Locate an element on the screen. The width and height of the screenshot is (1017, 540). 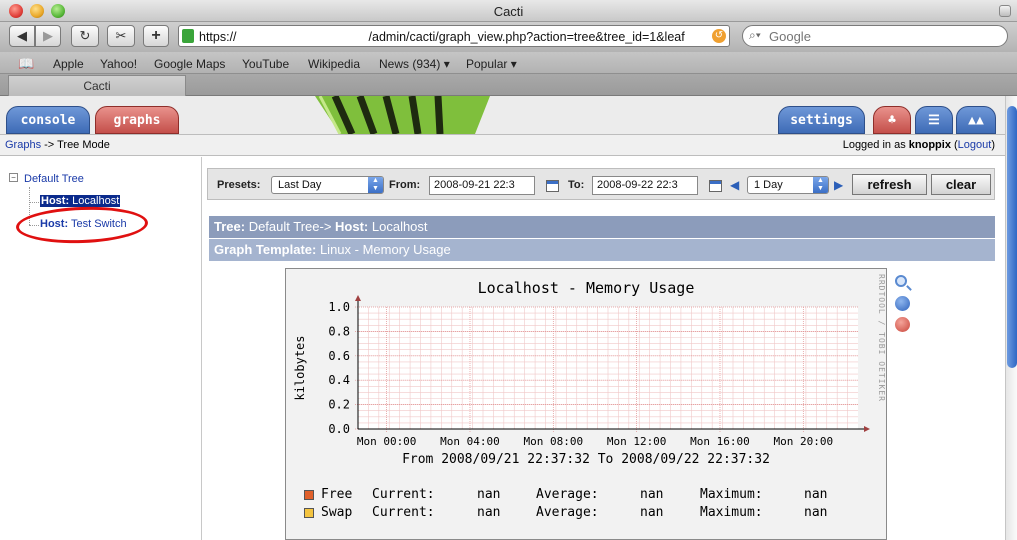
forward-arrow-icon: ▶ is located at coordinates (48, 35).